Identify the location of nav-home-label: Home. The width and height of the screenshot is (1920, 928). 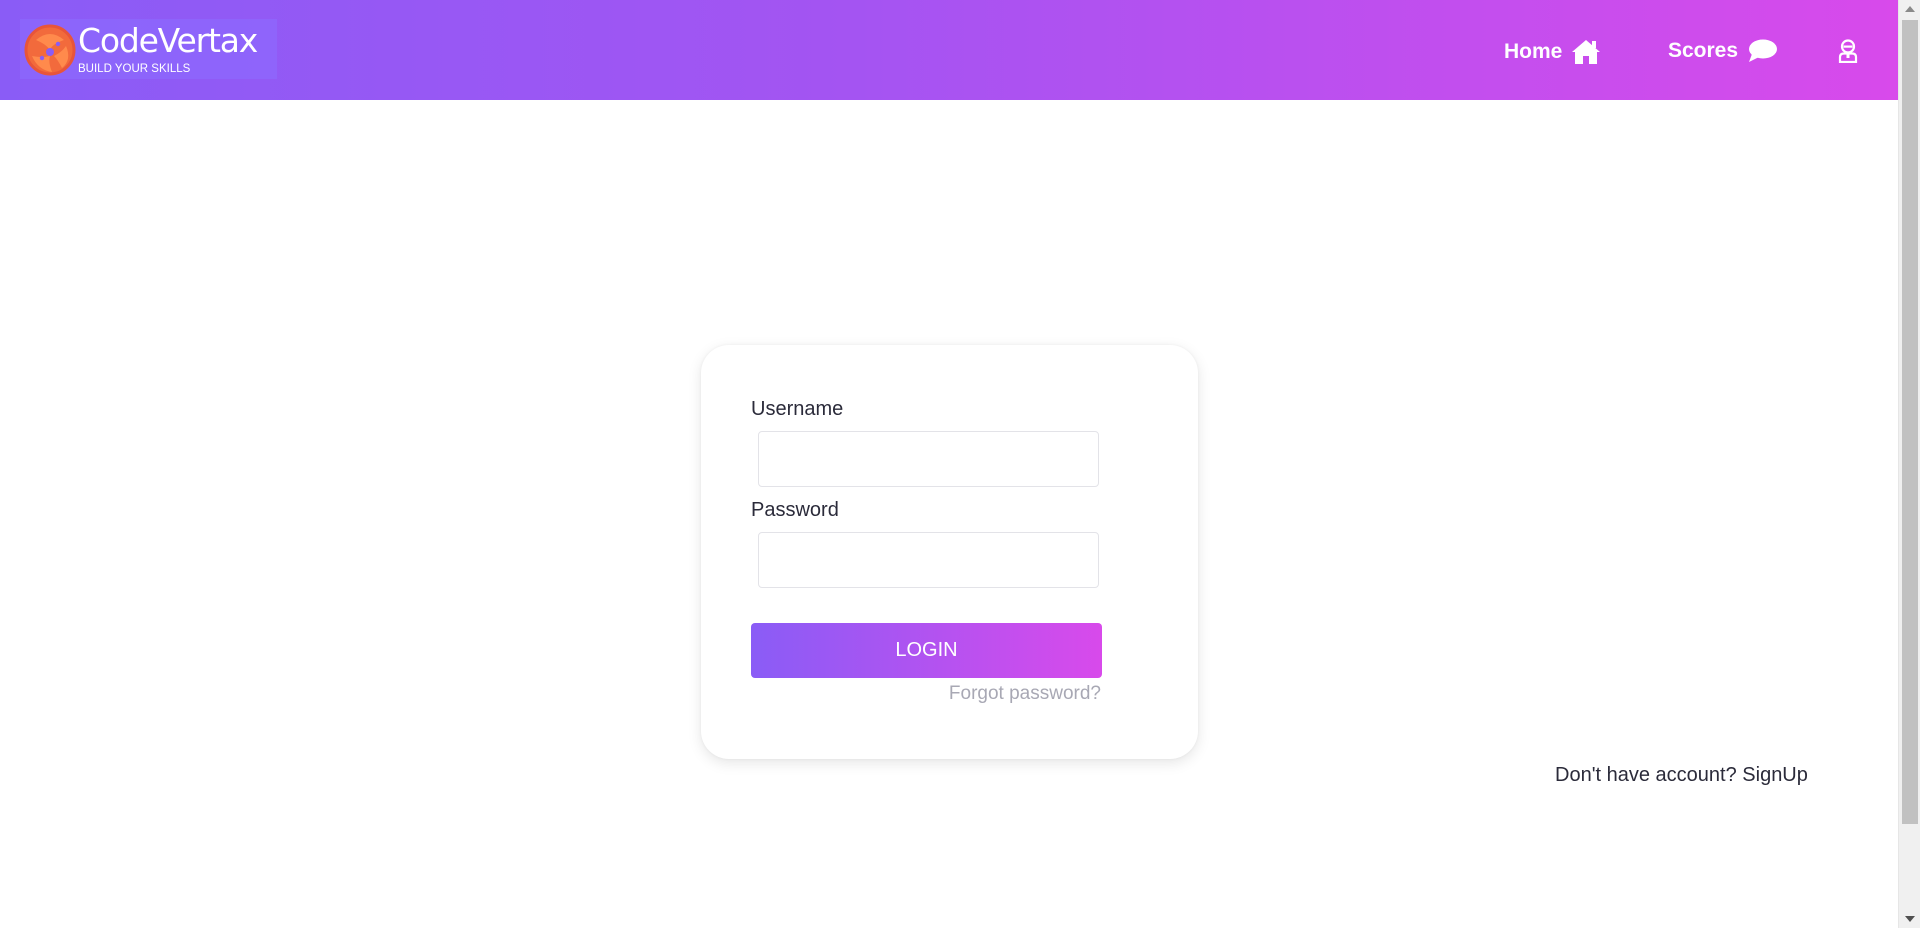
(1533, 51).